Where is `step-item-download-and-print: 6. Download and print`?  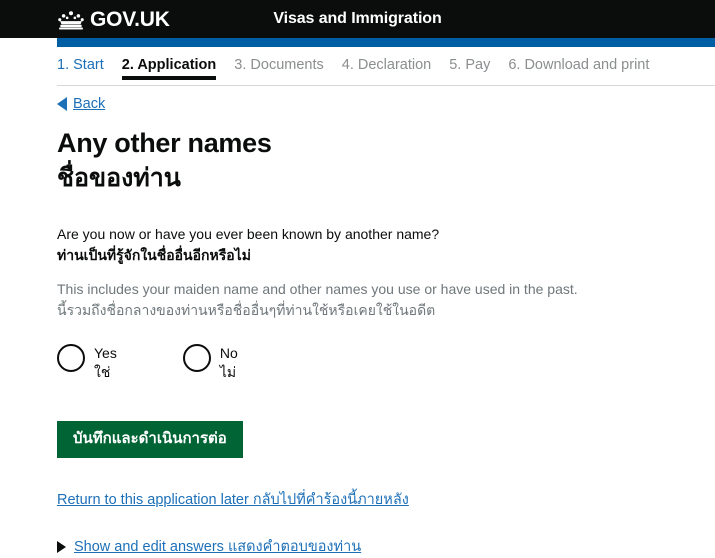 step-item-download-and-print: 6. Download and print is located at coordinates (578, 67).